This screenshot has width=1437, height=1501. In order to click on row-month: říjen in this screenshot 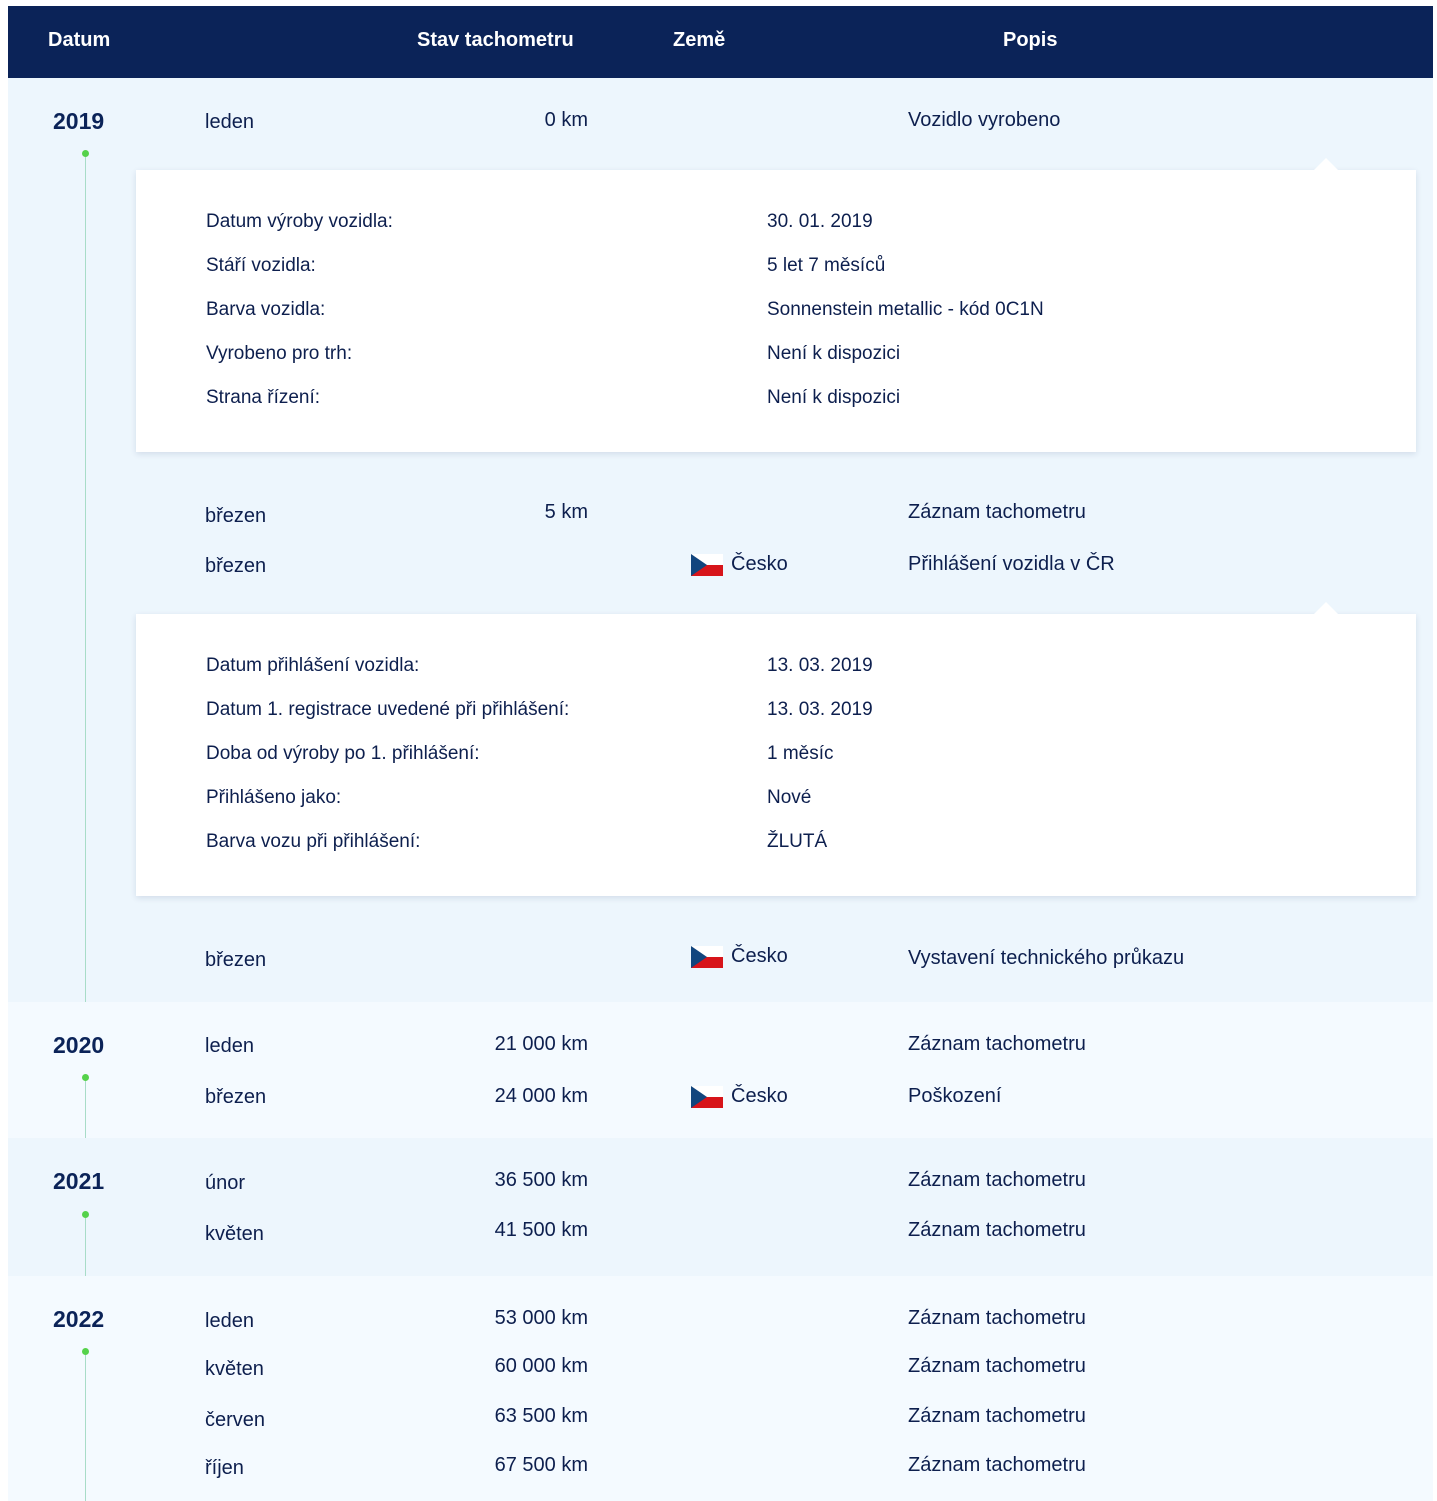, I will do `click(224, 1468)`.